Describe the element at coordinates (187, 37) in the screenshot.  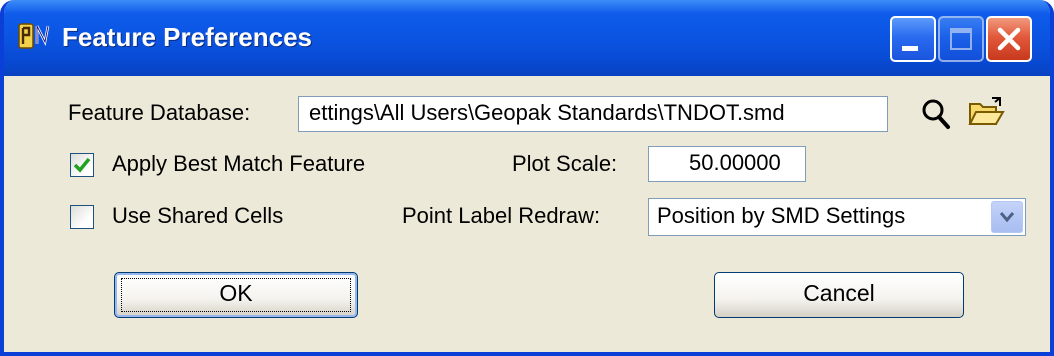
I see `window-title: Feature Preferences` at that location.